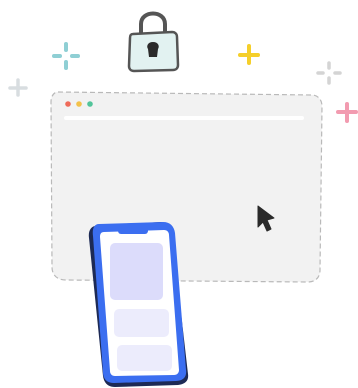  Describe the element at coordinates (68, 104) in the screenshot. I see `window-close-dot` at that location.